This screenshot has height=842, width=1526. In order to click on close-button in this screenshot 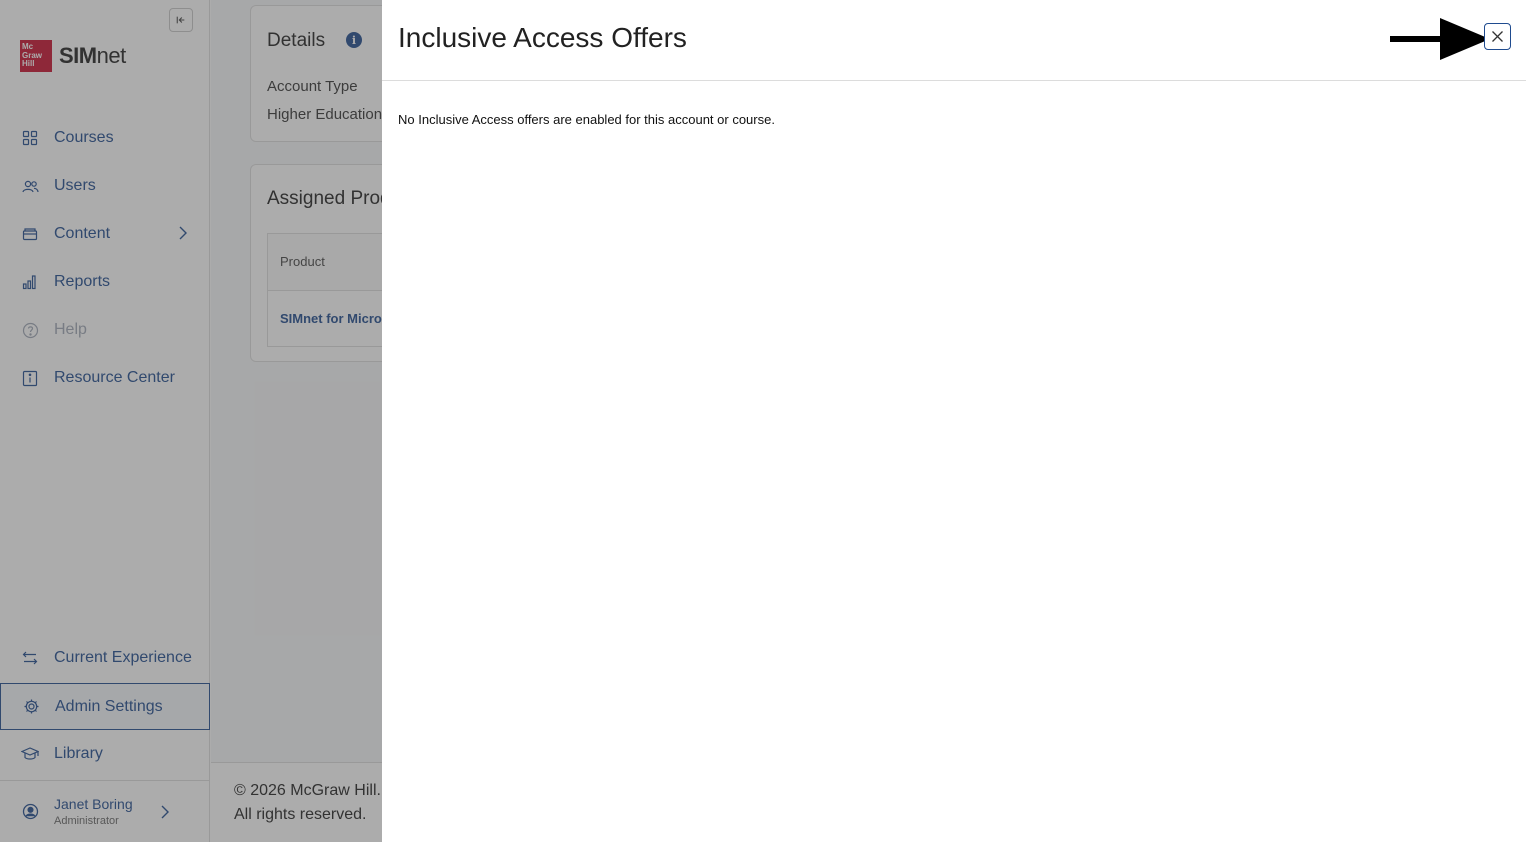, I will do `click(1497, 36)`.